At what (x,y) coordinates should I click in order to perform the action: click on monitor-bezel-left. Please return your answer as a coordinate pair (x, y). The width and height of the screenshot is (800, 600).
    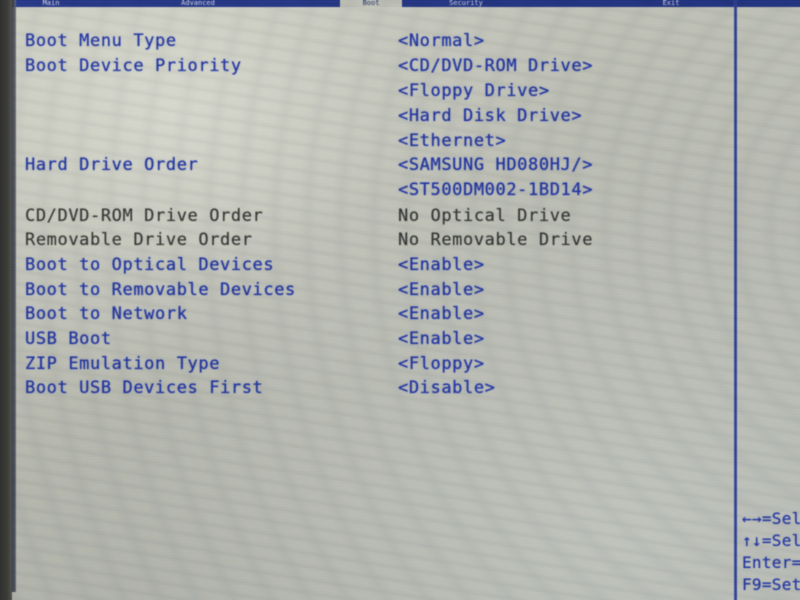
    Looking at the image, I should click on (6, 300).